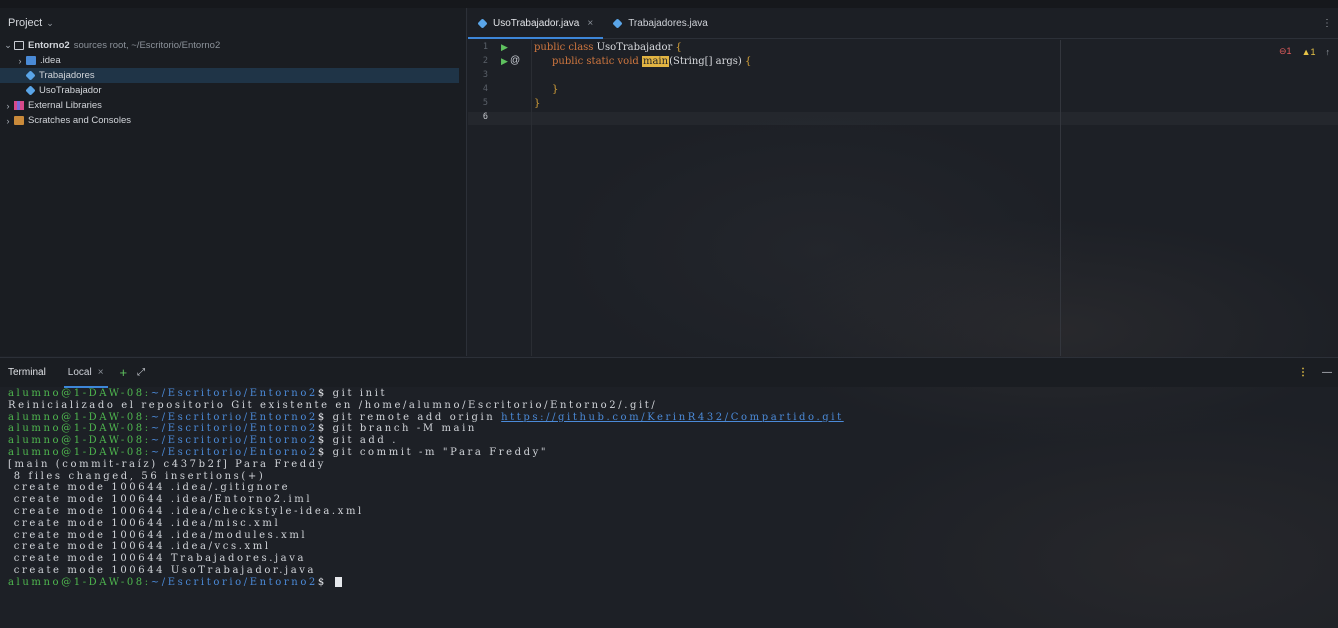 This screenshot has width=1338, height=628. Describe the element at coordinates (67, 75) in the screenshot. I see `tree-item-label: Trabajadores` at that location.